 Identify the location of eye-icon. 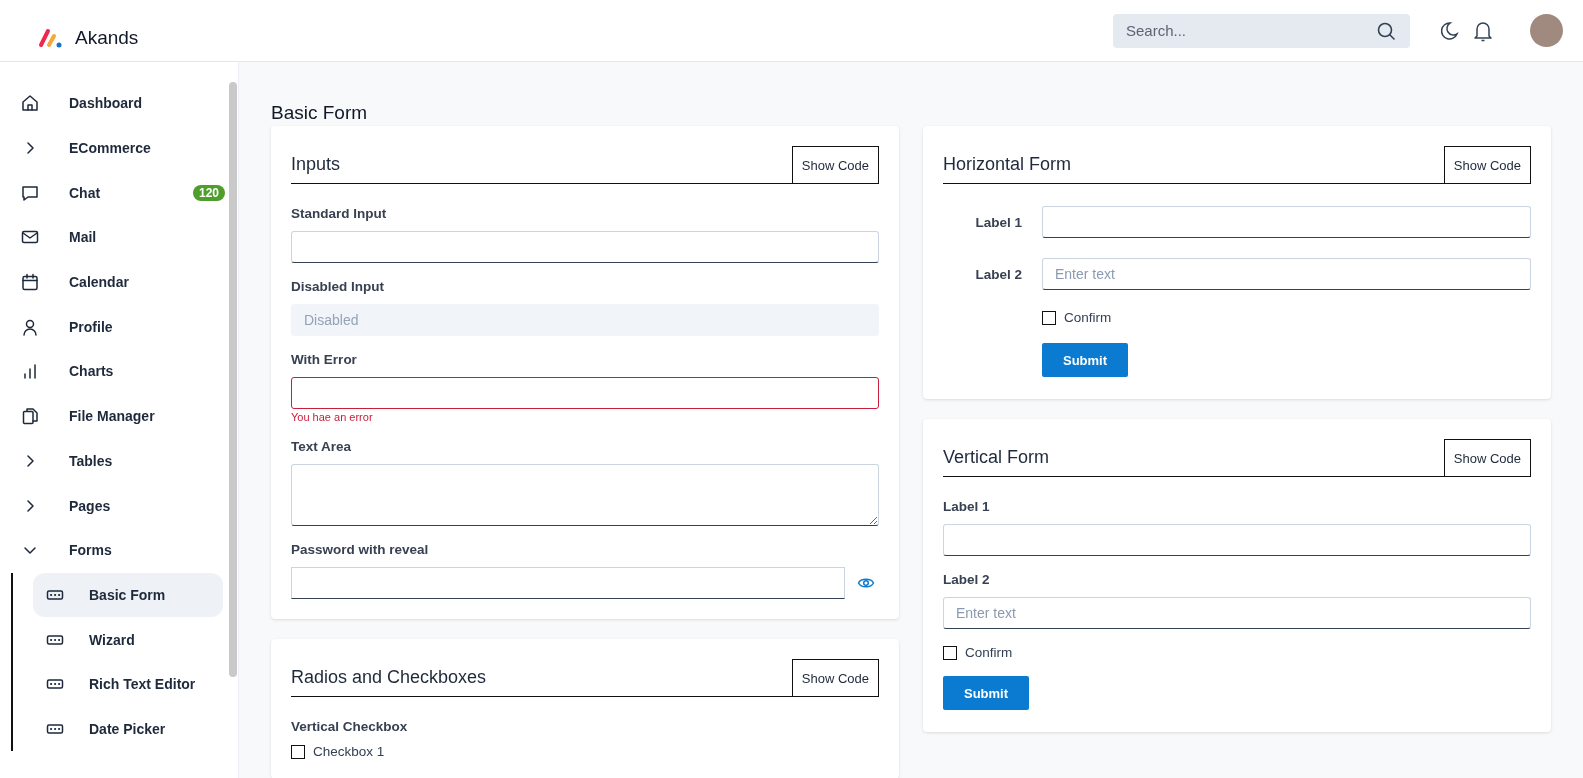
(866, 583).